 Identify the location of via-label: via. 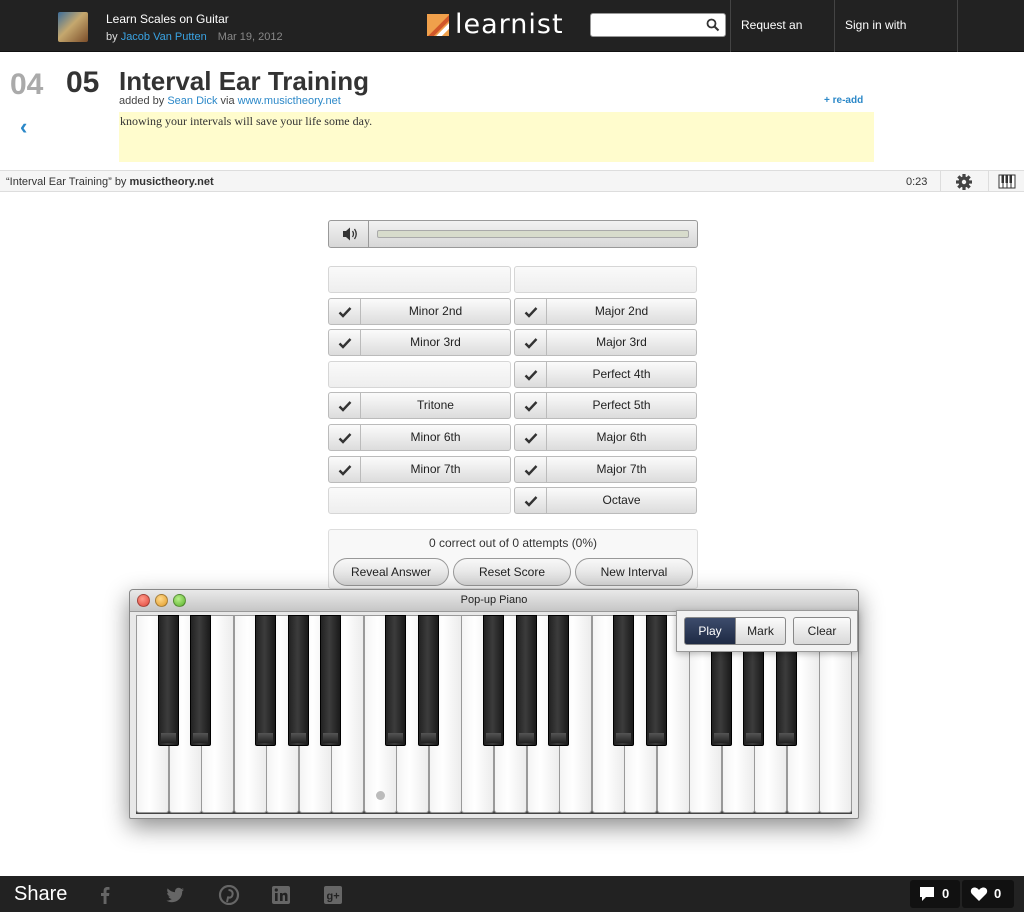
(227, 101).